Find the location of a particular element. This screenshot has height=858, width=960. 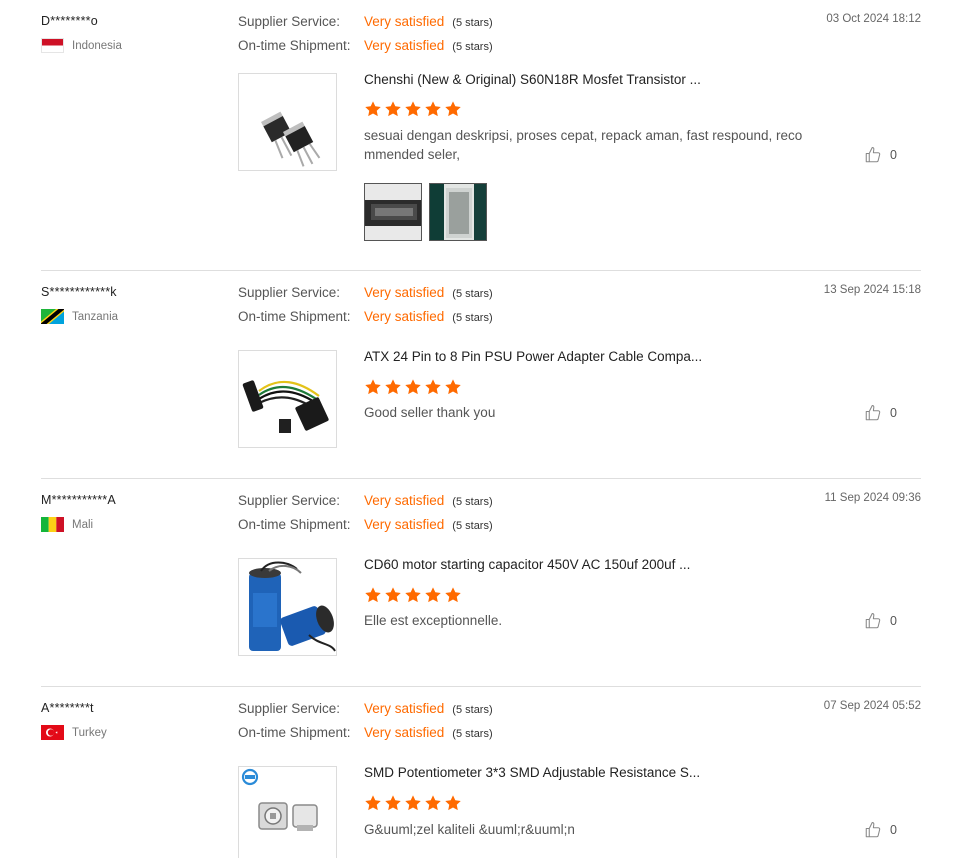

review-comment: Good seller thank you is located at coordinates (430, 412).